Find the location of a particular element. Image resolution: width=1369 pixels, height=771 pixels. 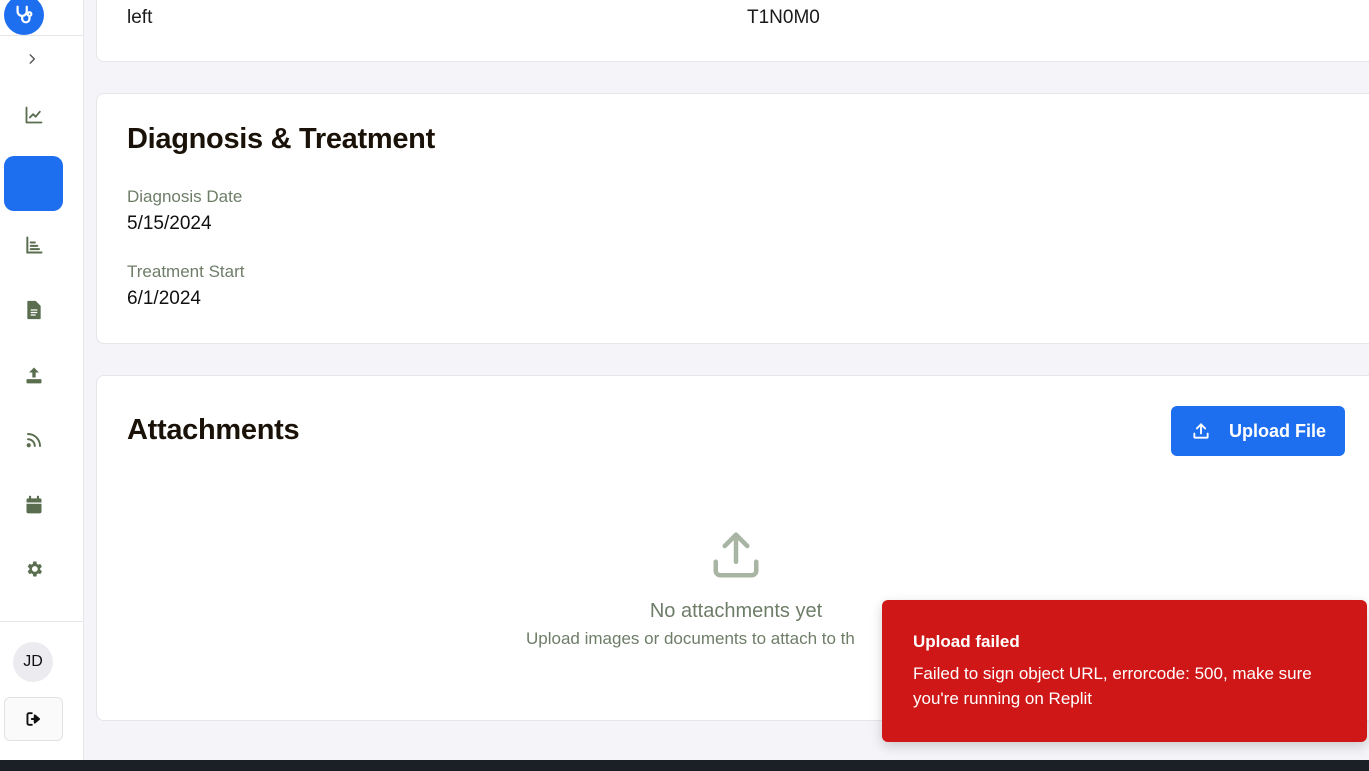

bar-chart-icon is located at coordinates (33, 244).